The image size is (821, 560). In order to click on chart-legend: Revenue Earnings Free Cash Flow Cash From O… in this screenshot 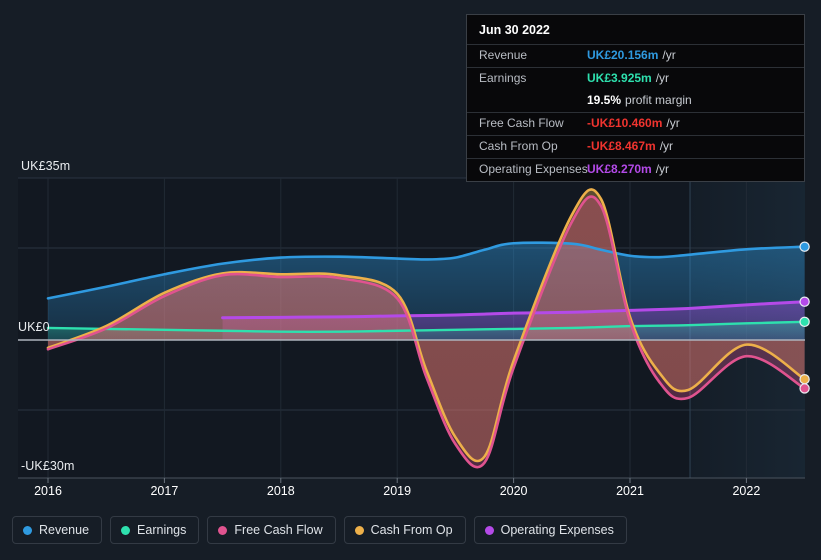, I will do `click(319, 530)`.